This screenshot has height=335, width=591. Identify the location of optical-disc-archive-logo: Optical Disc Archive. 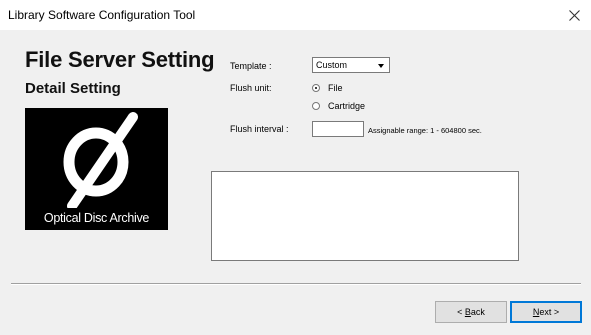
(96, 169).